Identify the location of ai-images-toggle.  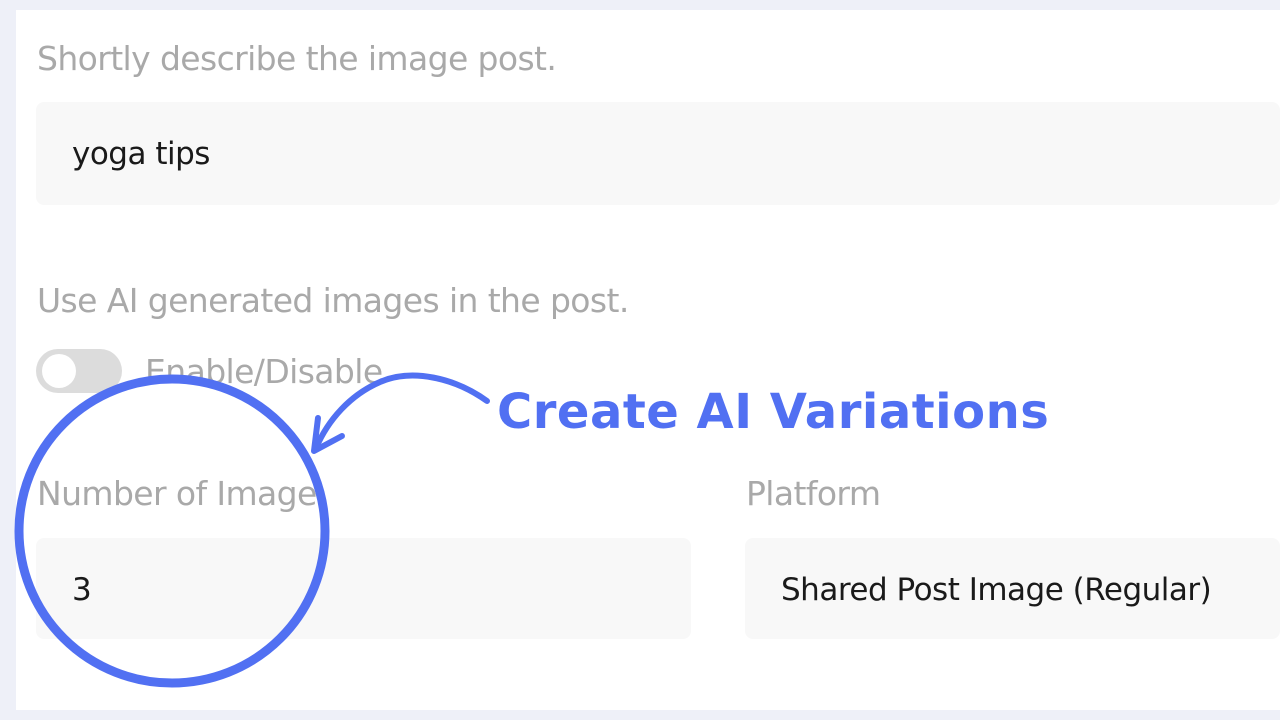
(79, 371).